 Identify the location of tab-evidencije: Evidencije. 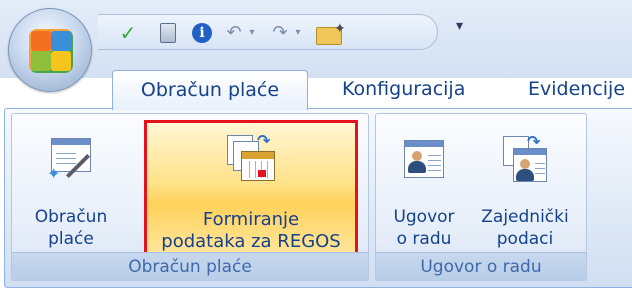
(573, 90).